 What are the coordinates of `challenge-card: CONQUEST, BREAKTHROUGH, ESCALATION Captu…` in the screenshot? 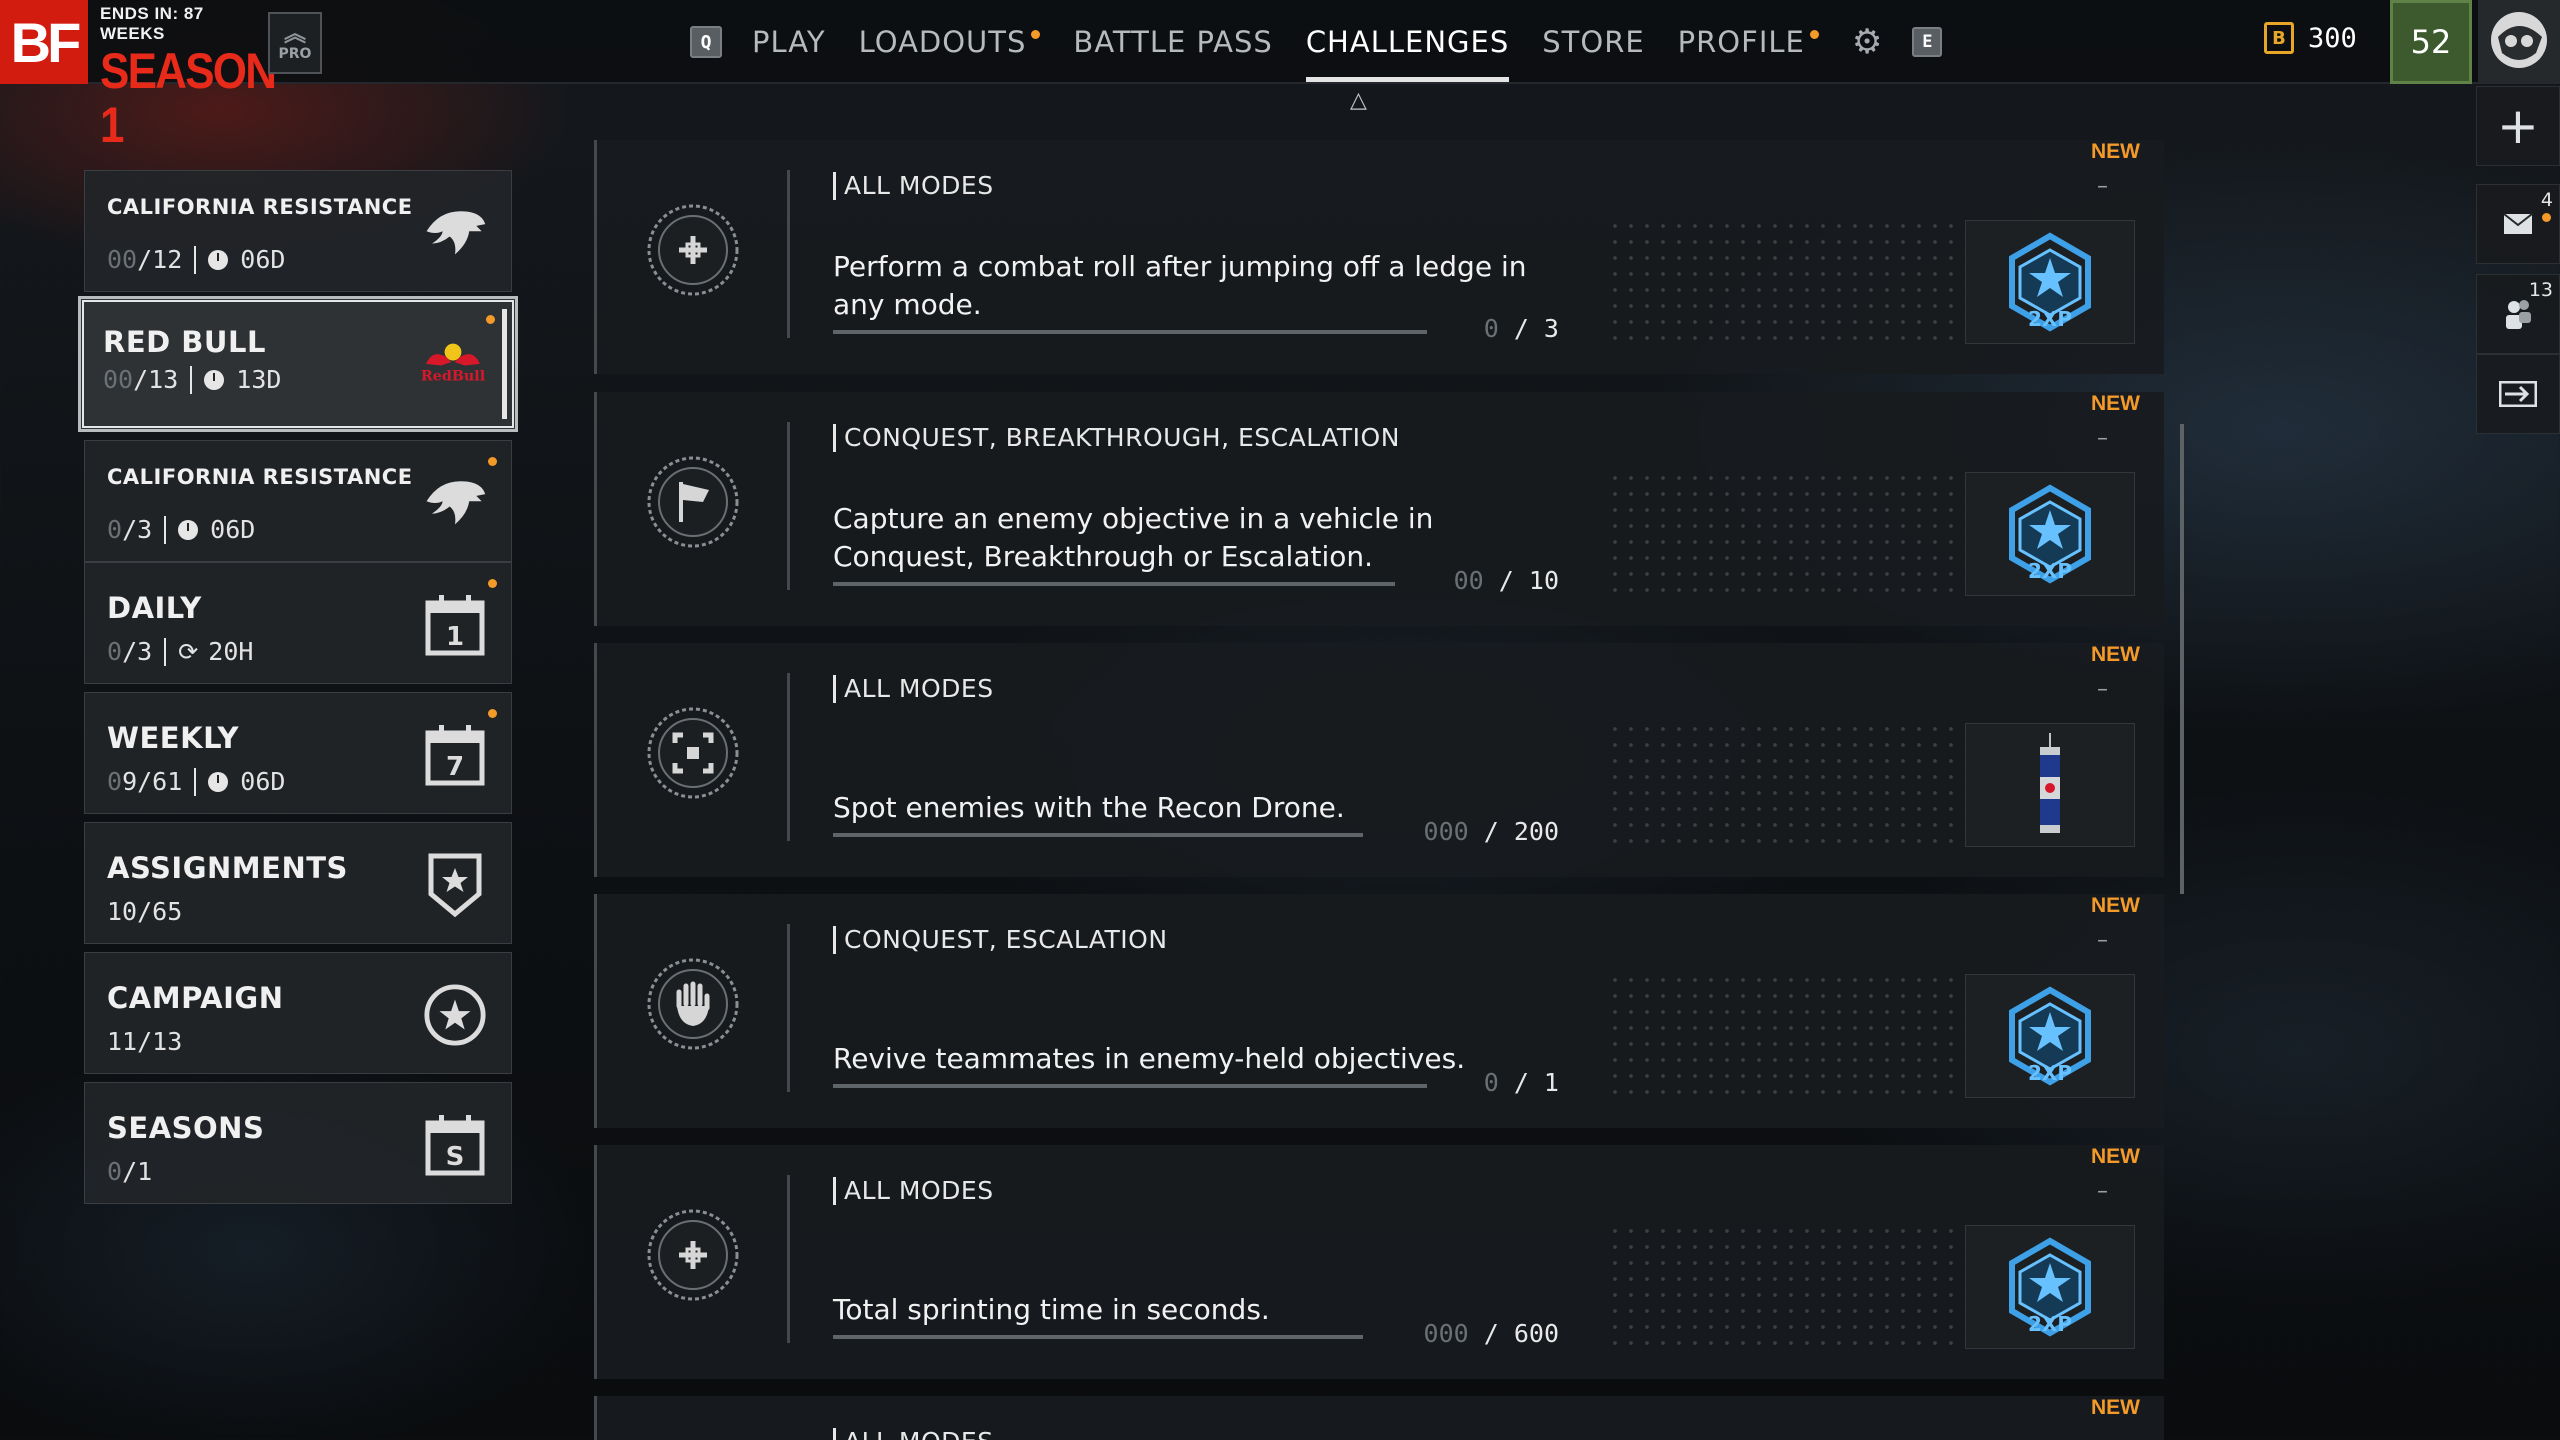 It's located at (1379, 509).